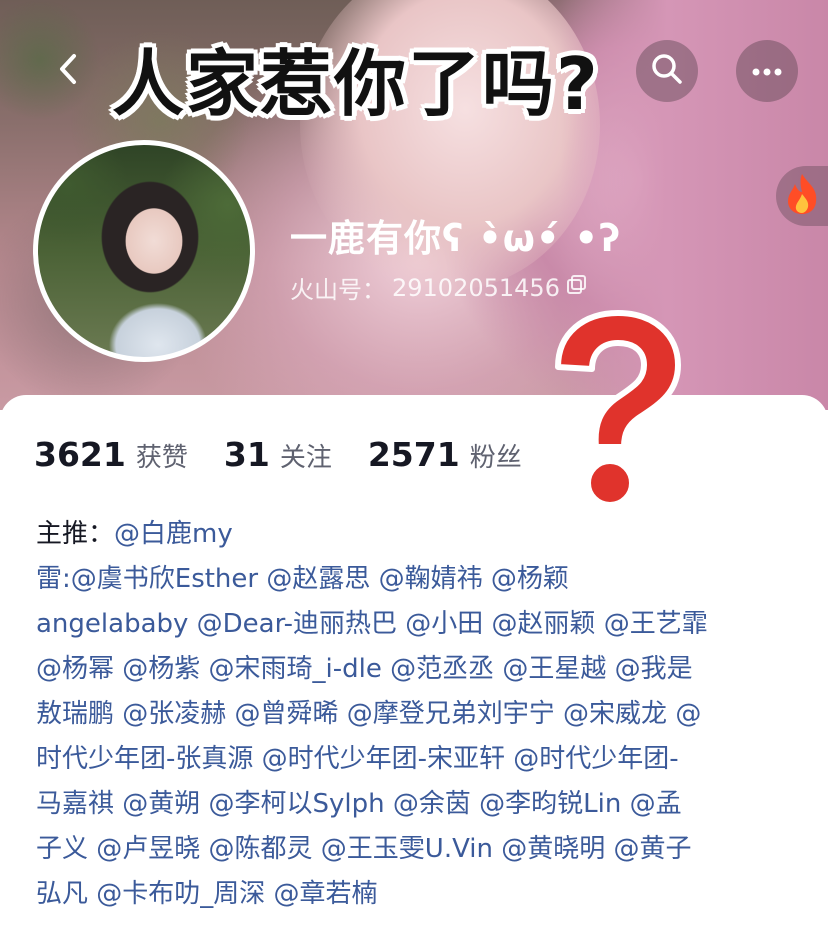 This screenshot has width=828, height=932. I want to click on stat-following: 31 关注, so click(278, 454).